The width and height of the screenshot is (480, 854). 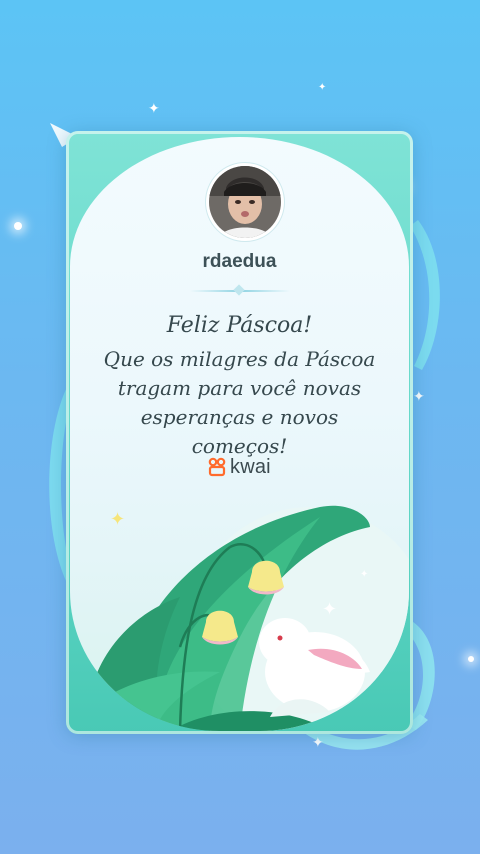 What do you see at coordinates (217, 467) in the screenshot?
I see `kwai-logo-icon` at bounding box center [217, 467].